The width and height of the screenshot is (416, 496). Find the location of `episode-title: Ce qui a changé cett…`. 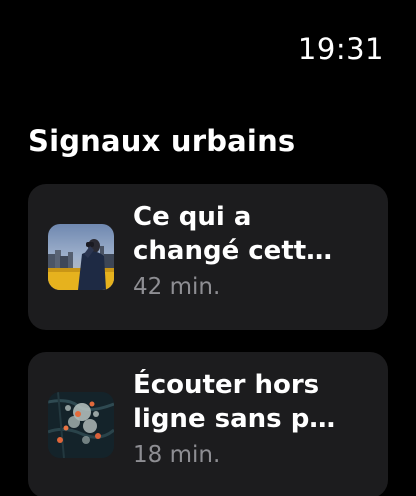

episode-title: Ce qui a changé cett… is located at coordinates (233, 234).